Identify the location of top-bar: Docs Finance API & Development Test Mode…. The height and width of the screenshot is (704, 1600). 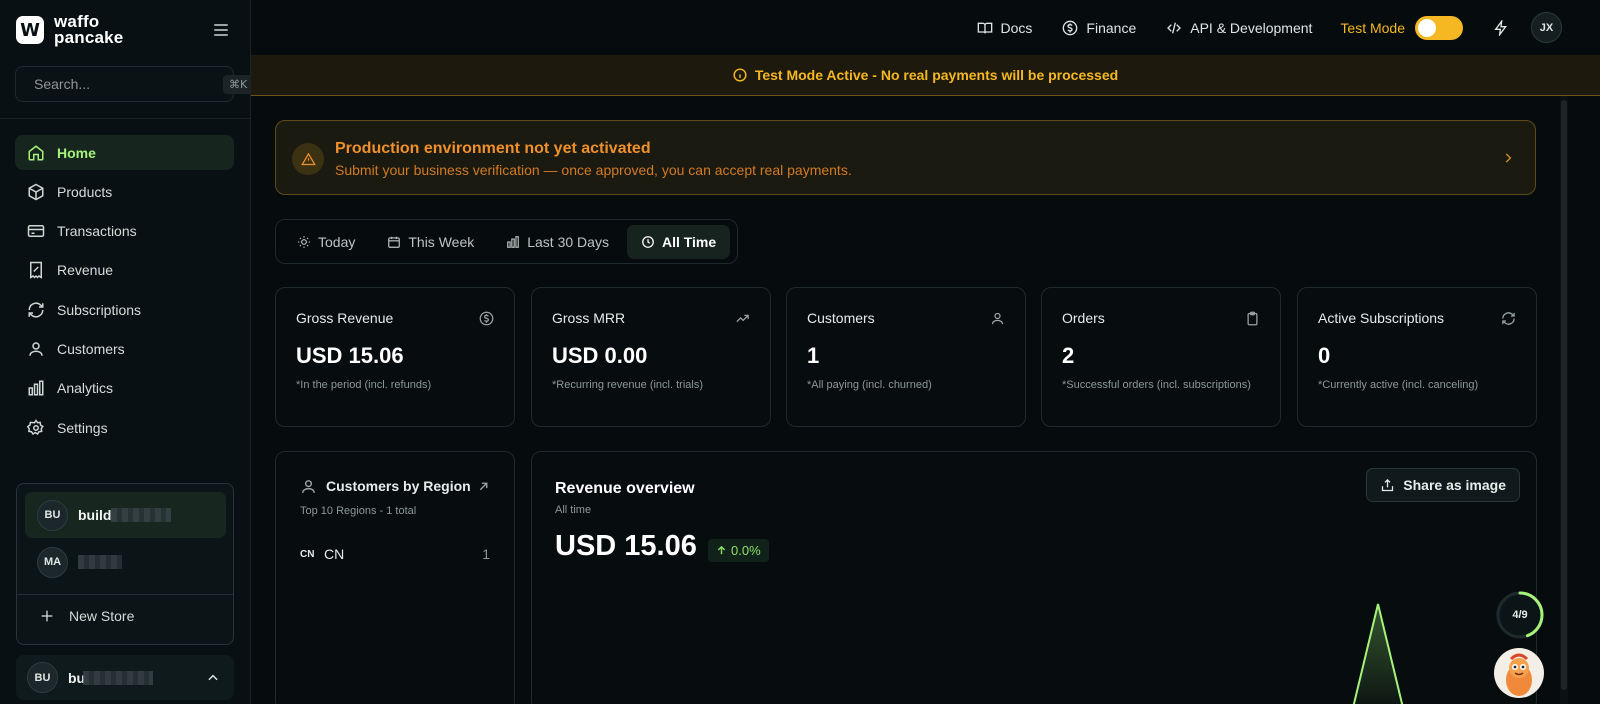
(925, 27).